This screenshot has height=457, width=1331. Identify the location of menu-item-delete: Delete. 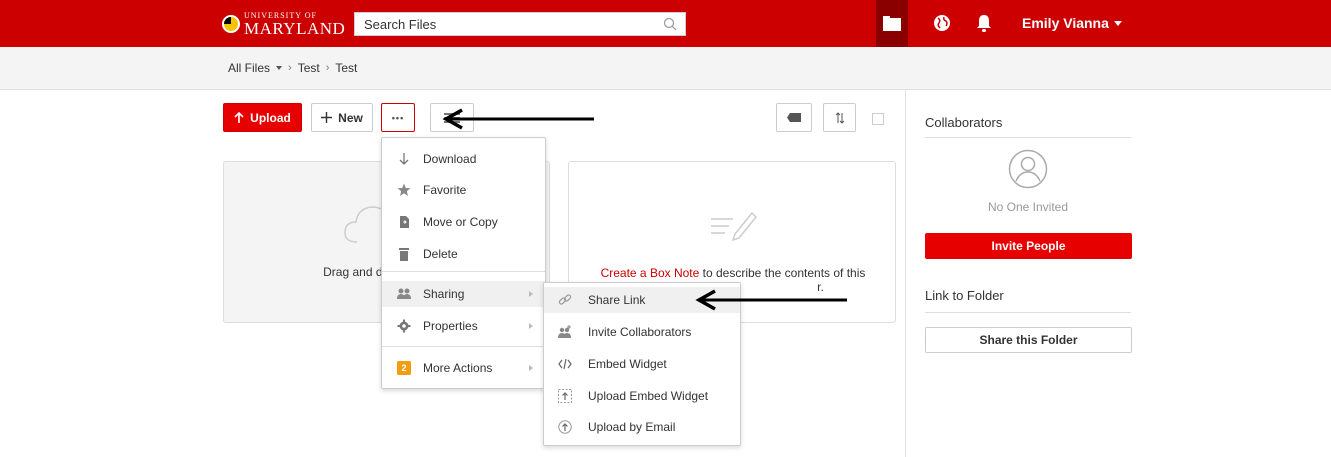
(463, 254).